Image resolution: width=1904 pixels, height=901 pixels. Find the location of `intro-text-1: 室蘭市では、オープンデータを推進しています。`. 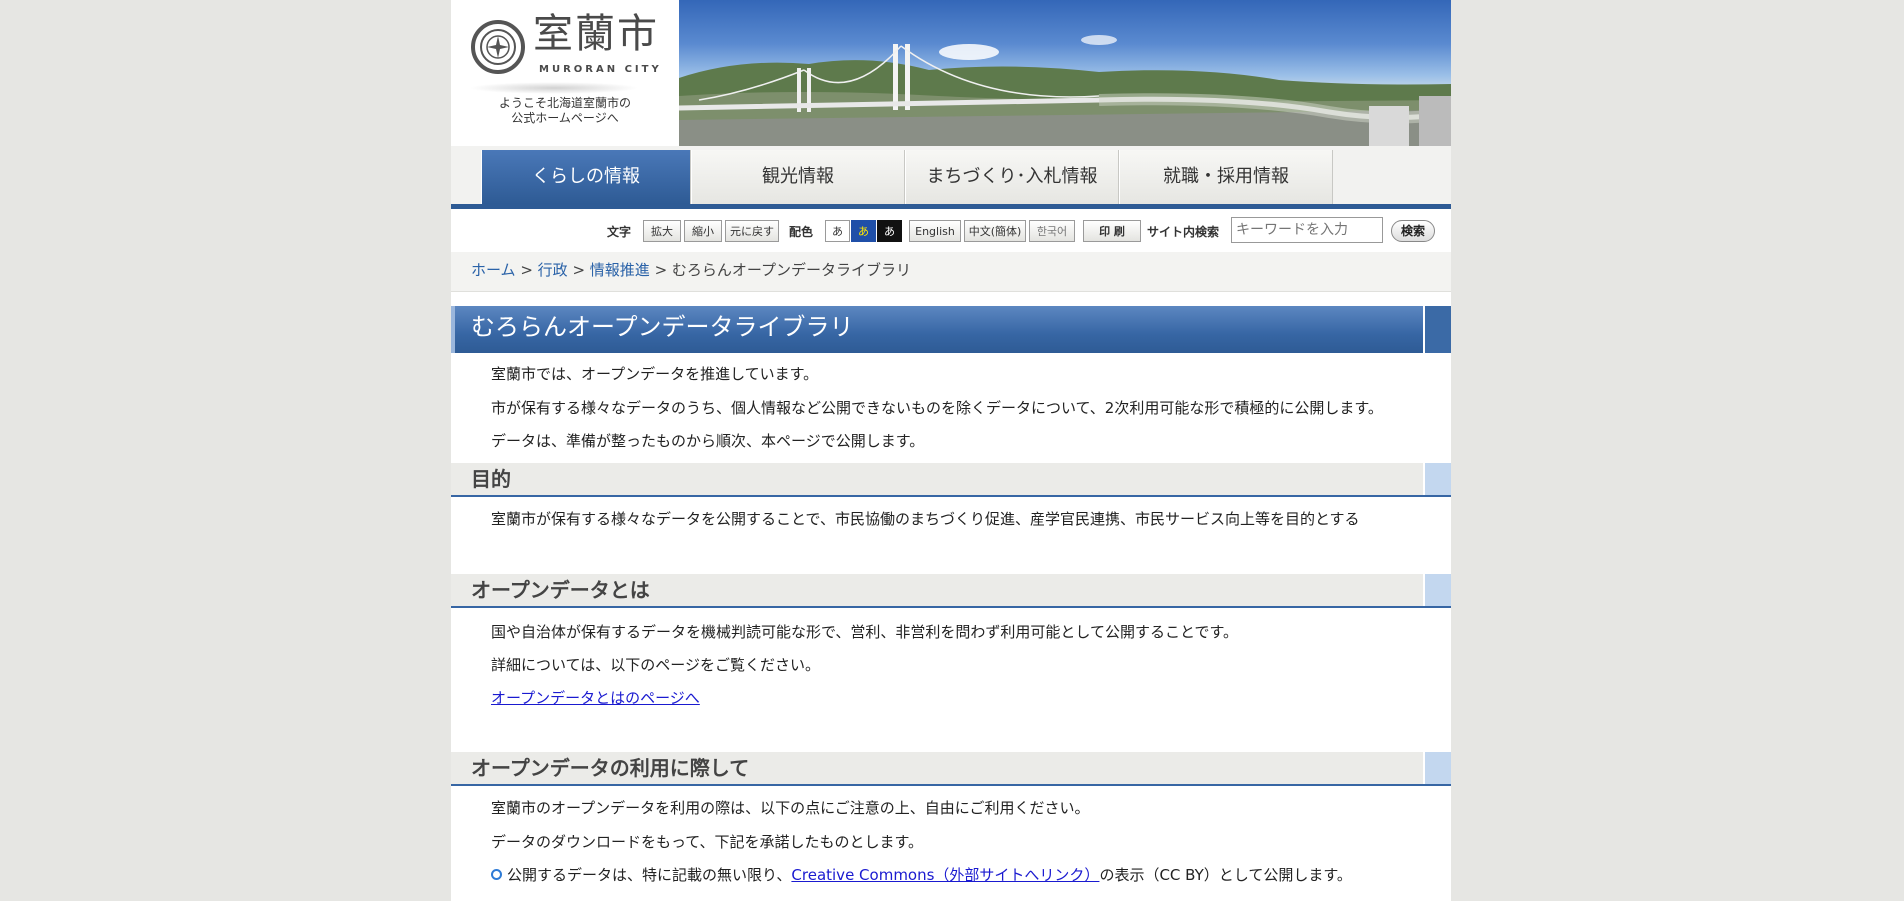

intro-text-1: 室蘭市では、オープンデータを推進しています。 is located at coordinates (655, 374).